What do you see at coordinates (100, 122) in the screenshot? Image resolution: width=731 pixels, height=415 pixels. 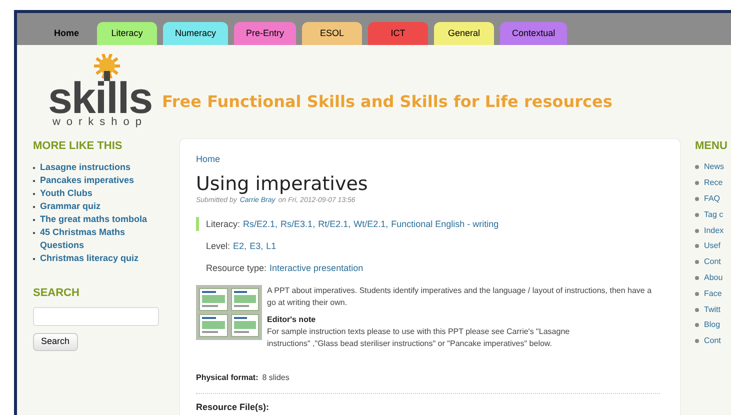 I see `logo-subtitle: workshop` at bounding box center [100, 122].